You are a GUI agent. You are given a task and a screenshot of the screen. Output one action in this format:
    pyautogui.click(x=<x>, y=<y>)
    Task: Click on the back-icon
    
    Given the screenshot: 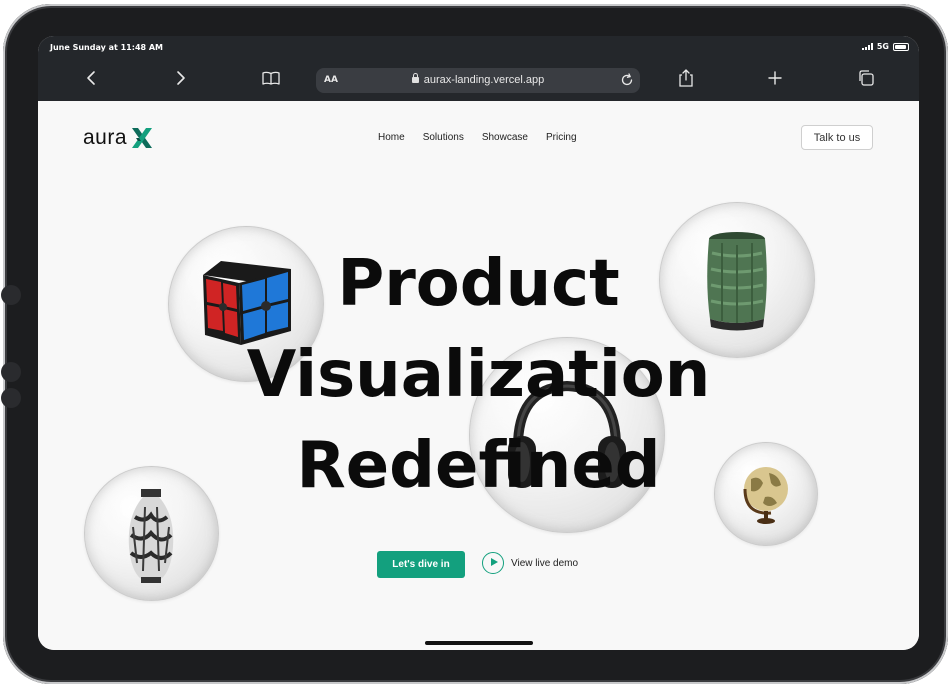 What is the action you would take?
    pyautogui.click(x=91, y=78)
    